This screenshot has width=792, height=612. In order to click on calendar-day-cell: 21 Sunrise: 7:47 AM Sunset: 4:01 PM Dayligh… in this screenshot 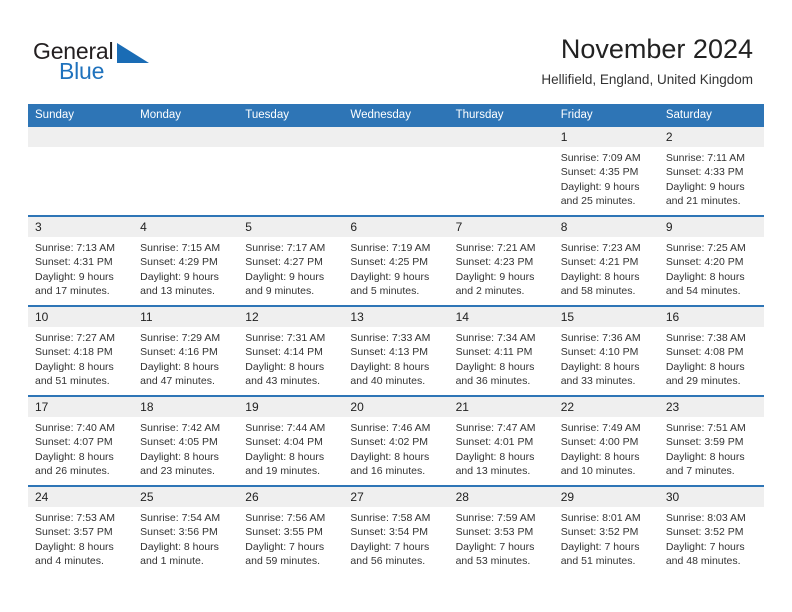, I will do `click(501, 440)`.